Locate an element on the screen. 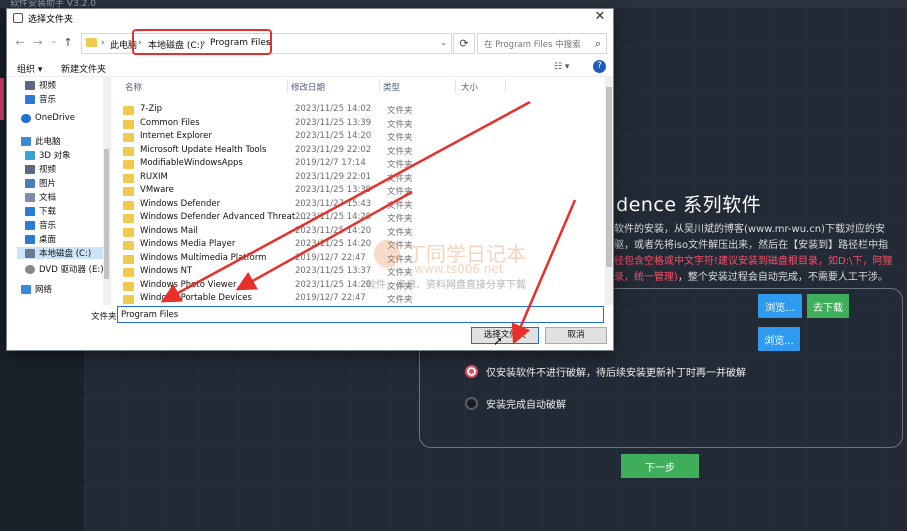 Image resolution: width=907 pixels, height=531 pixels. file-list-scrollbar is located at coordinates (609, 191).